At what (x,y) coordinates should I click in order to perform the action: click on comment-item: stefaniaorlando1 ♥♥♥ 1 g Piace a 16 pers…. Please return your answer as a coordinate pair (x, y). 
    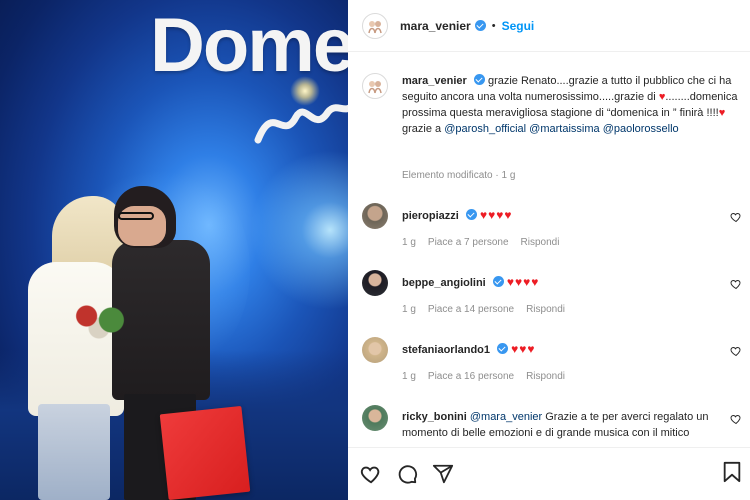
    Looking at the image, I should click on (554, 359).